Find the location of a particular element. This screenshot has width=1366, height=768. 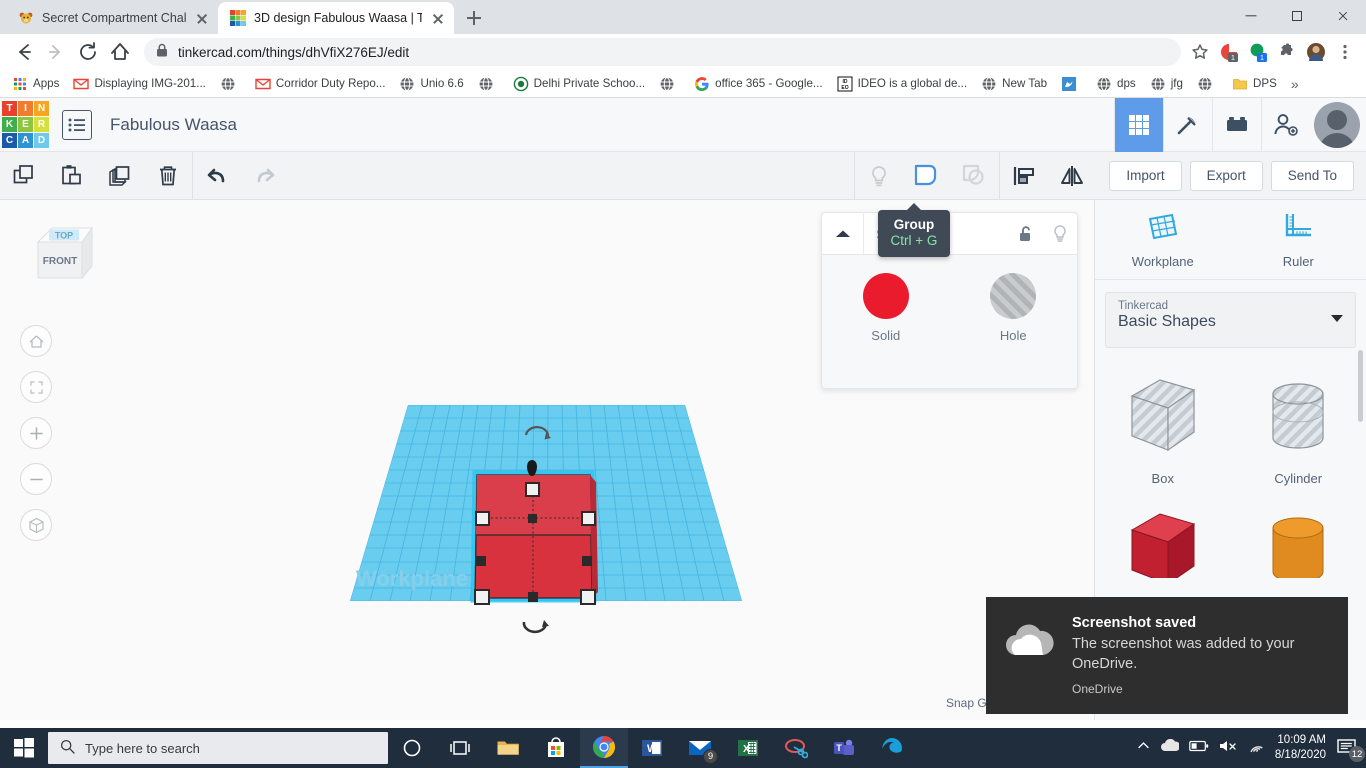

extension-red-badge: 1 is located at coordinates (1229, 52).